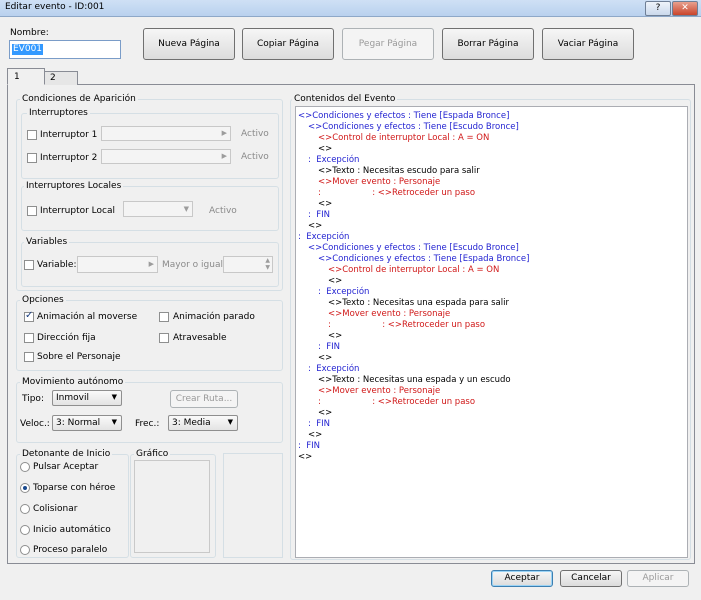 This screenshot has width=701, height=600. I want to click on close-icon: ✕, so click(685, 8).